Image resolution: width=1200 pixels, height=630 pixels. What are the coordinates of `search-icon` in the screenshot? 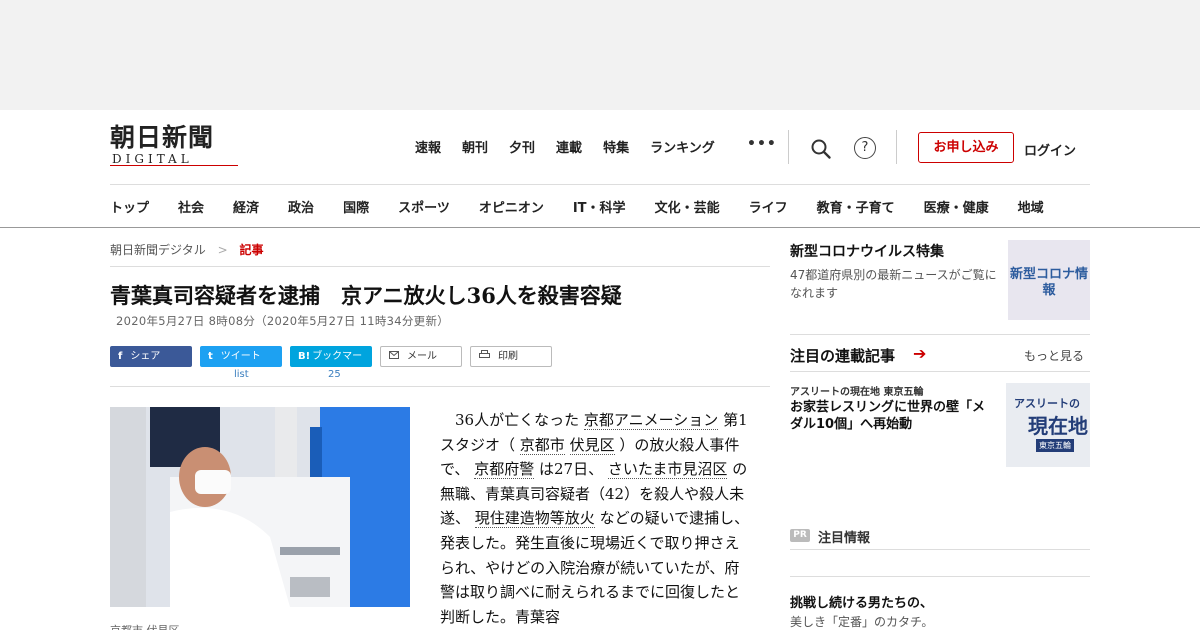 It's located at (821, 151).